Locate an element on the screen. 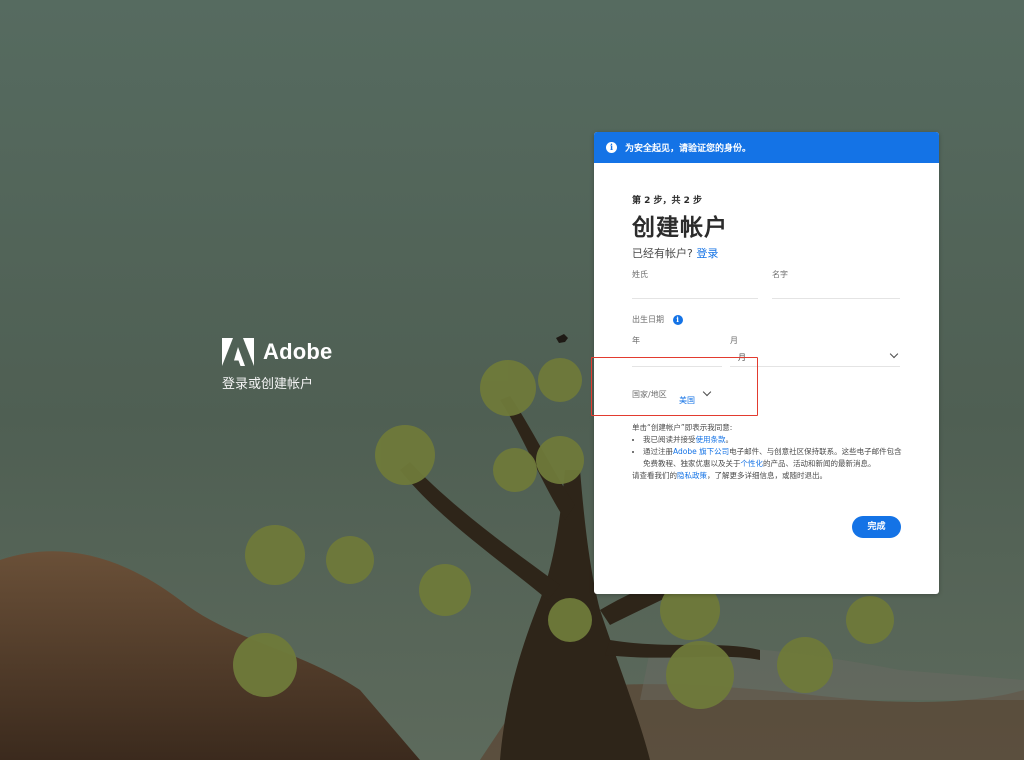 This screenshot has width=1024, height=760. last-name-label: 姓氏 is located at coordinates (640, 274).